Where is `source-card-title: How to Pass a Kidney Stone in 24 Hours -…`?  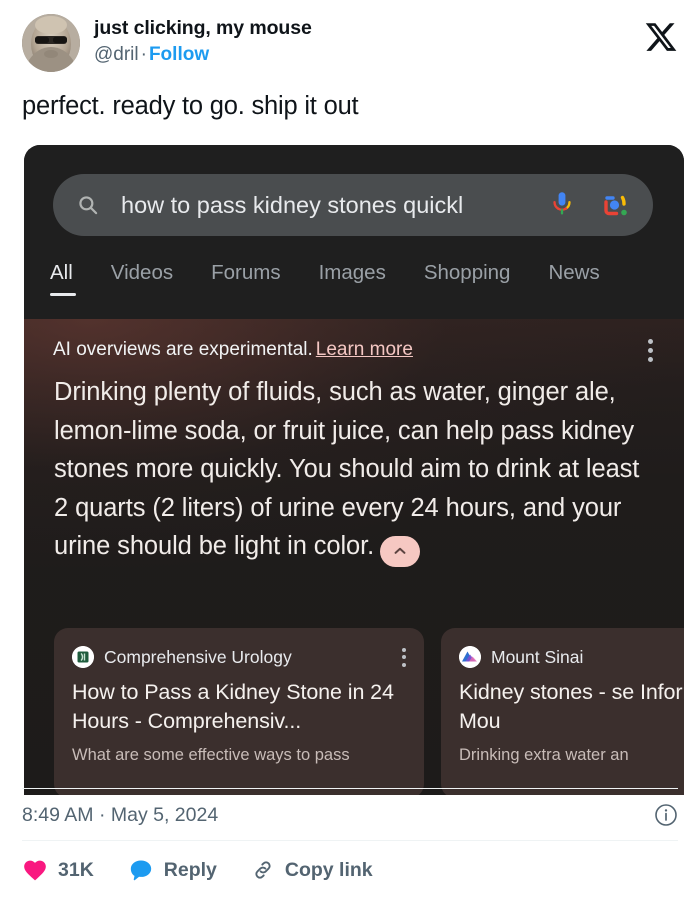 source-card-title: How to Pass a Kidney Stone in 24 Hours -… is located at coordinates (233, 706).